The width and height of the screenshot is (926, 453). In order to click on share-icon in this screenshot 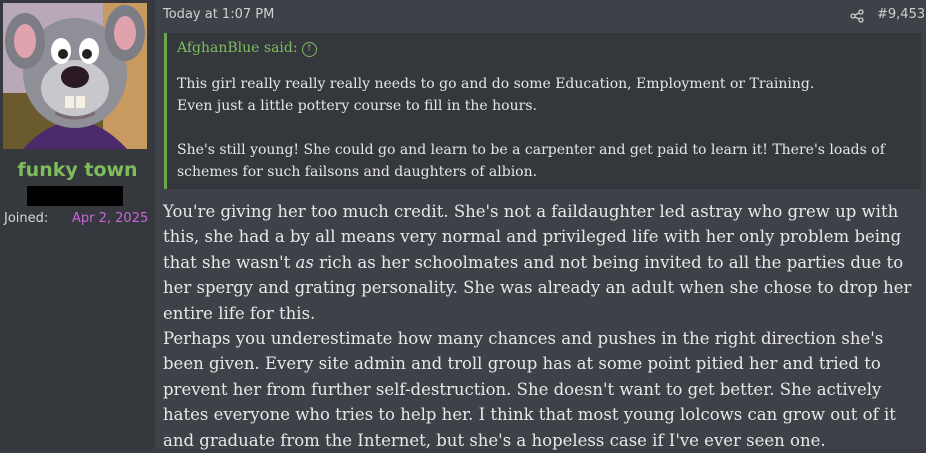, I will do `click(857, 15)`.